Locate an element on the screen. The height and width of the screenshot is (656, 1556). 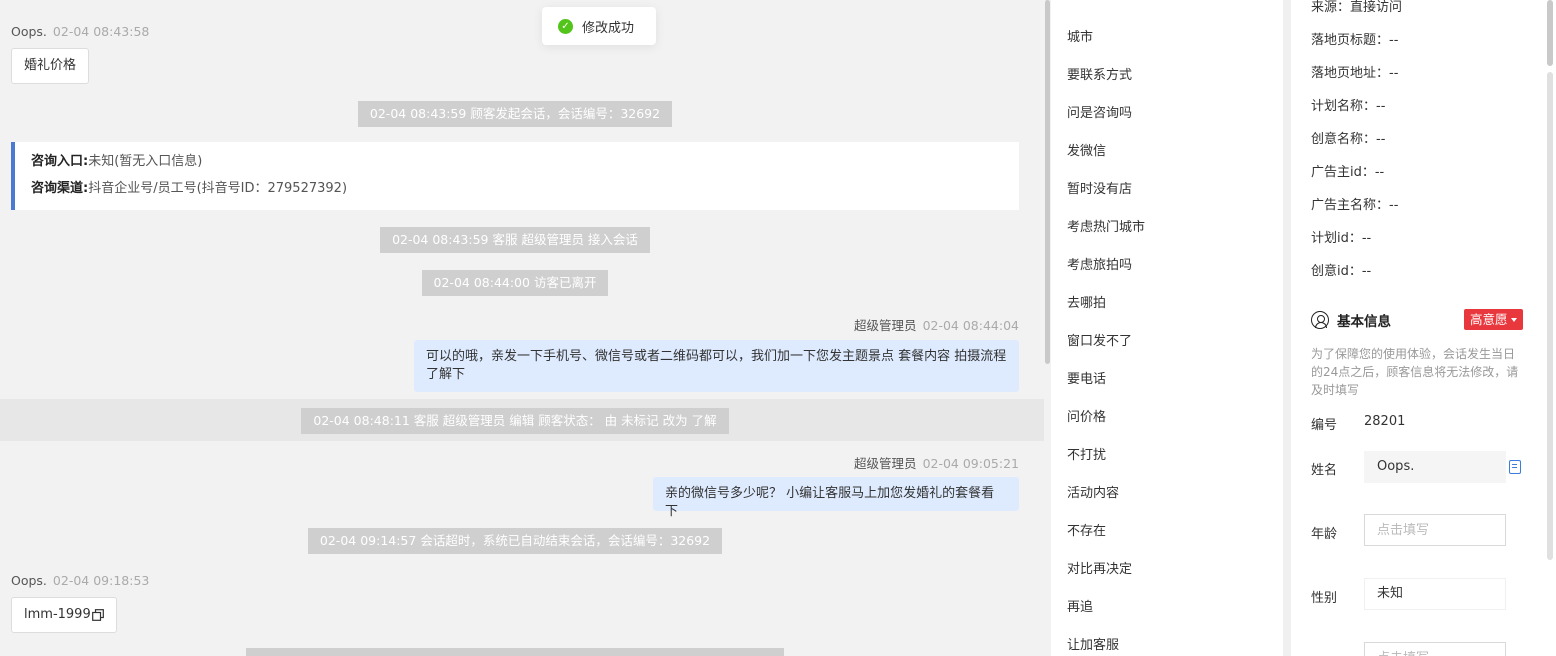
message-text: 婚礼价格 is located at coordinates (50, 65).